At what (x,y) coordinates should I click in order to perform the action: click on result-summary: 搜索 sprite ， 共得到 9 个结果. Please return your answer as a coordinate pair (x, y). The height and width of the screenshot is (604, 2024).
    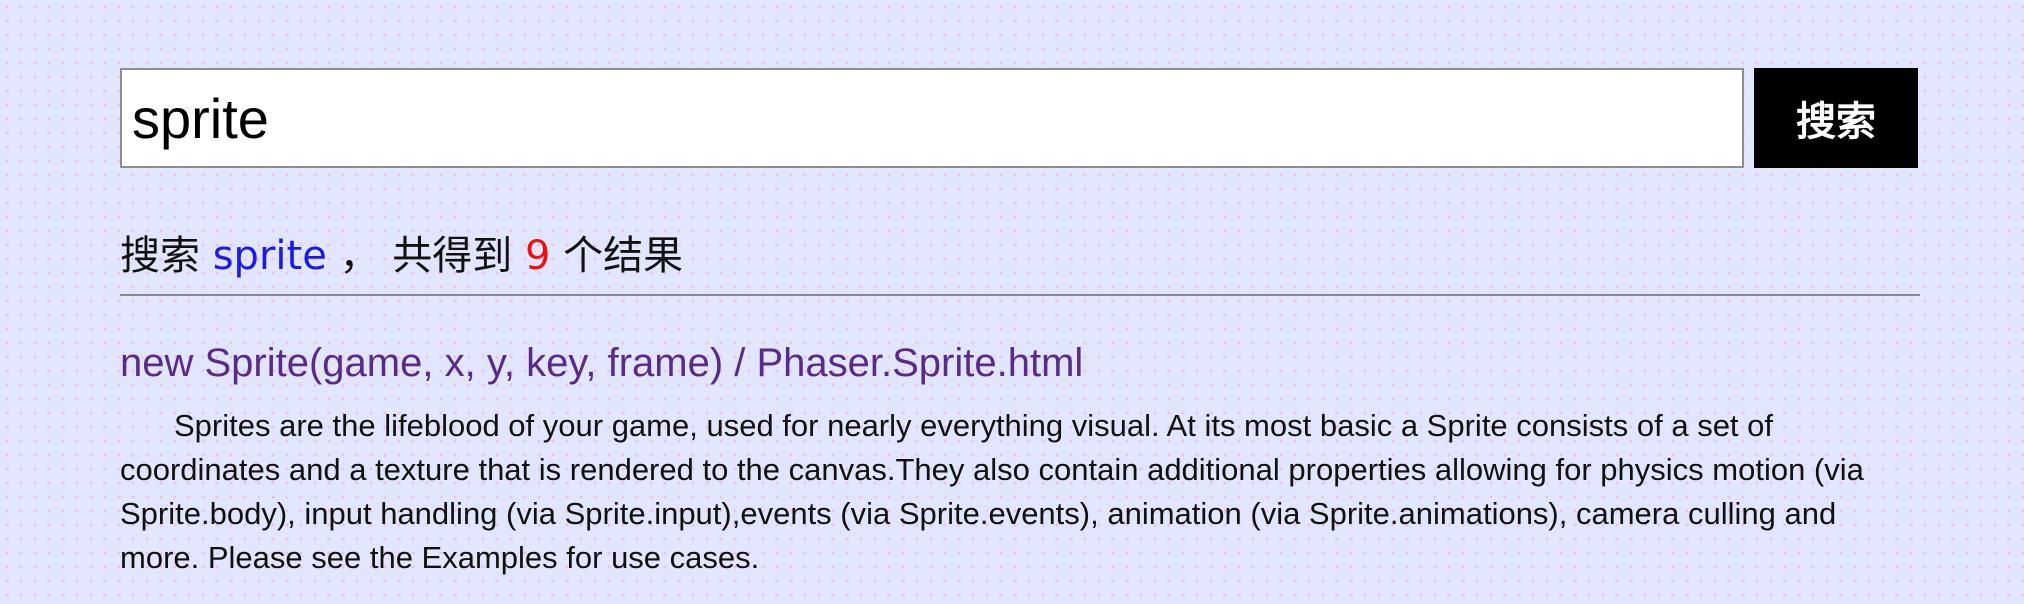
    Looking at the image, I should click on (401, 256).